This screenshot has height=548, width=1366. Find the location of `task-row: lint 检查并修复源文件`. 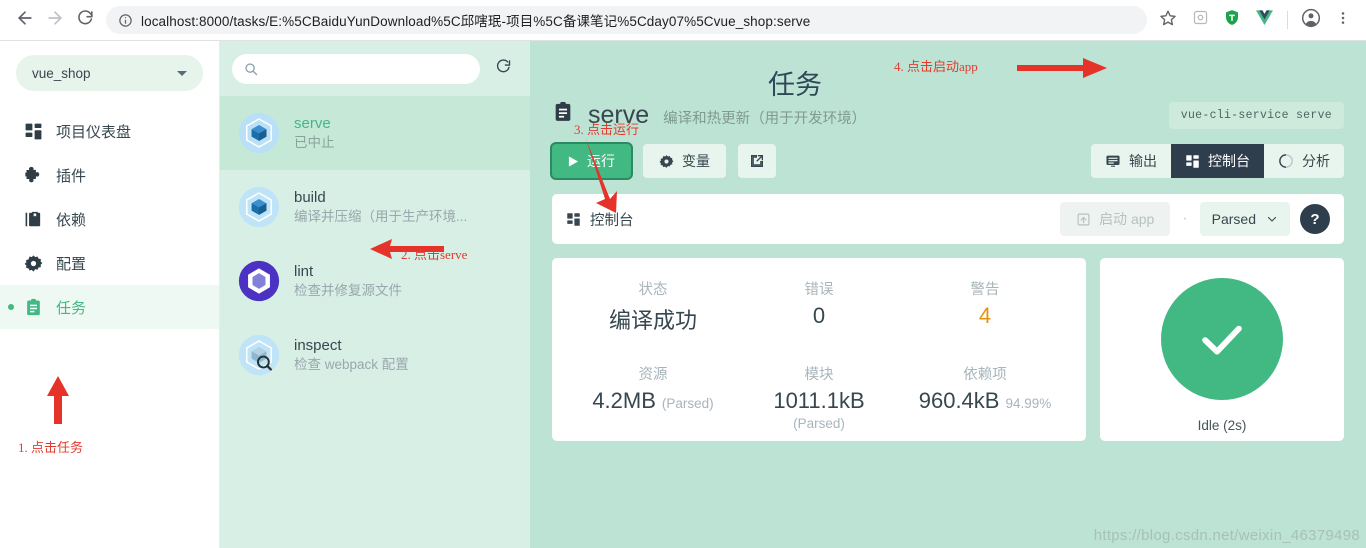

task-row: lint 检查并修复源文件 is located at coordinates (375, 281).